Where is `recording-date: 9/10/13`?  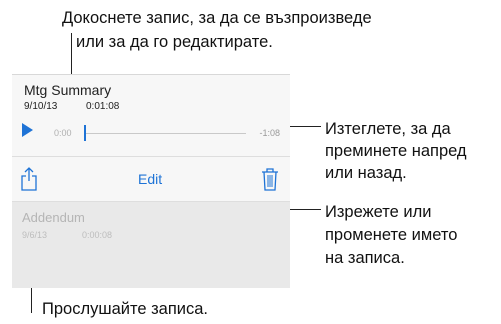 recording-date: 9/10/13 is located at coordinates (41, 106).